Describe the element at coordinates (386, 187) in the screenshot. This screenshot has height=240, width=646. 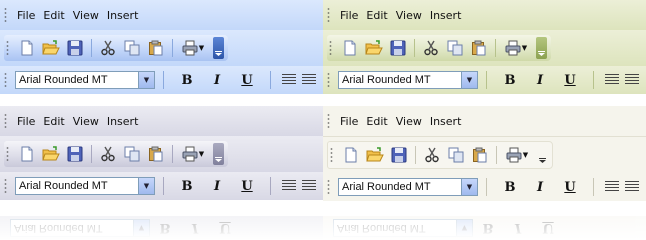
I see `font-family-value: Arial Rounded MT` at that location.